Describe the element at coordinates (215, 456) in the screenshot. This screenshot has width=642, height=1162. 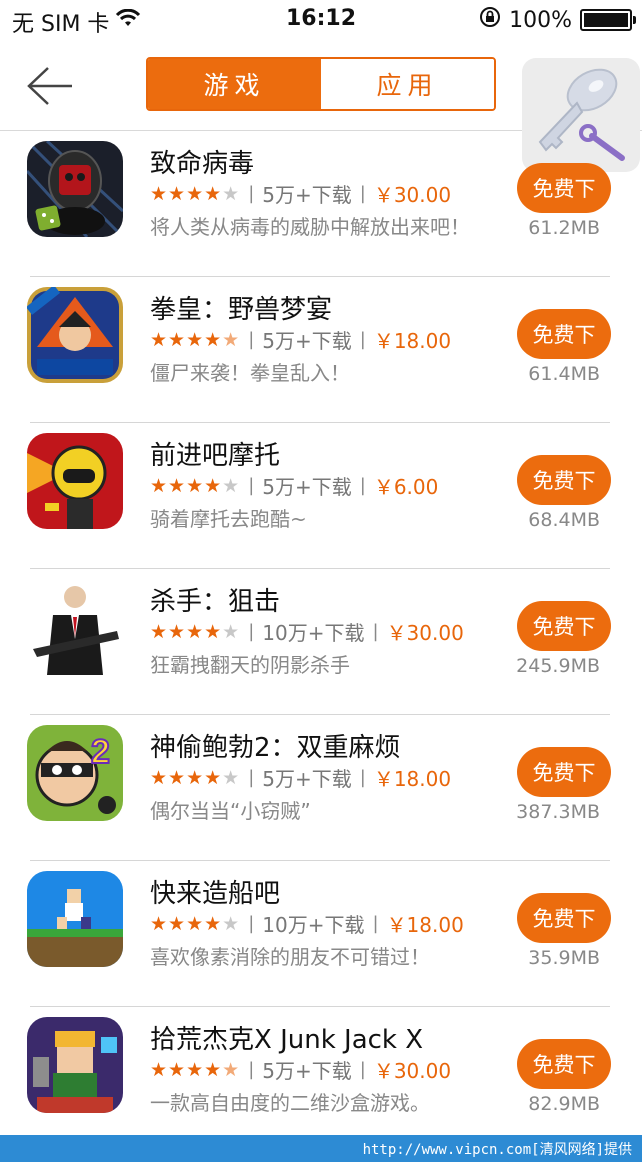
I see `app-name: 前进吧摩托` at that location.